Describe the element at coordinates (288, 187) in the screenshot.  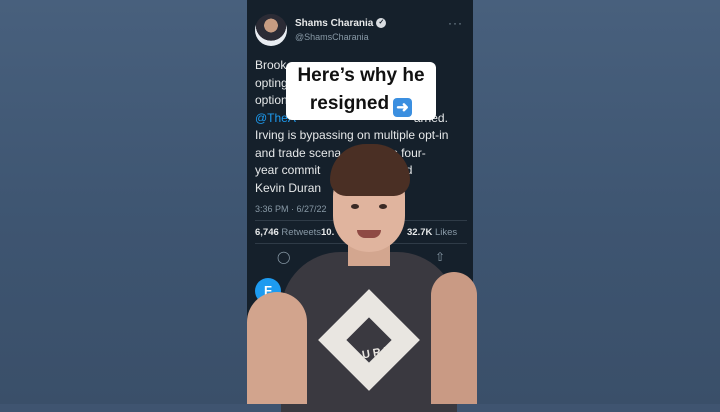
I see `tweet-line-8: Kevin Duran` at that location.